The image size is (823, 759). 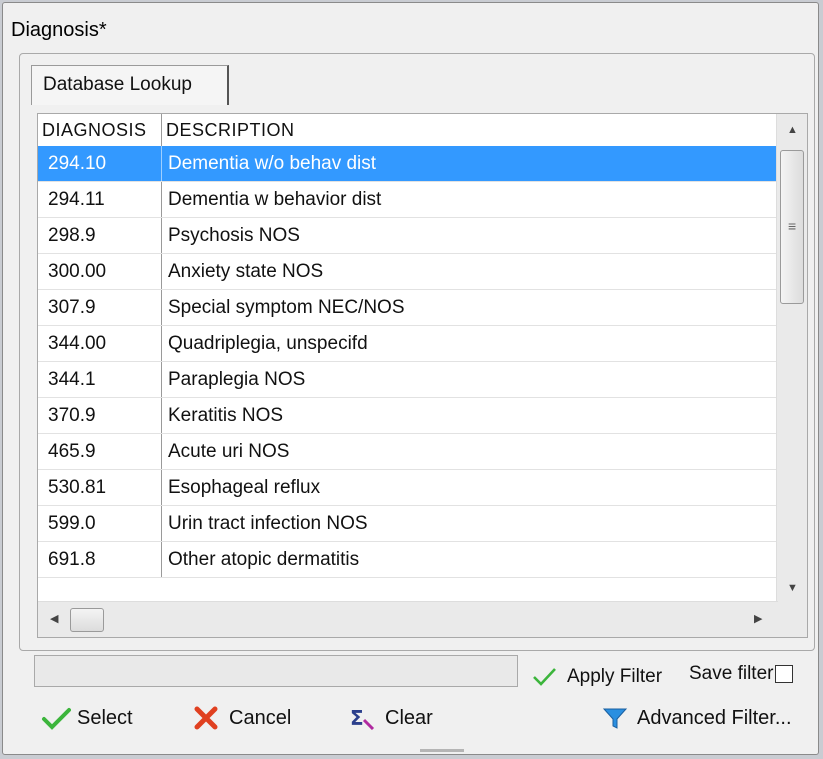 What do you see at coordinates (87, 620) in the screenshot?
I see `horizontal-scroll-thumb` at bounding box center [87, 620].